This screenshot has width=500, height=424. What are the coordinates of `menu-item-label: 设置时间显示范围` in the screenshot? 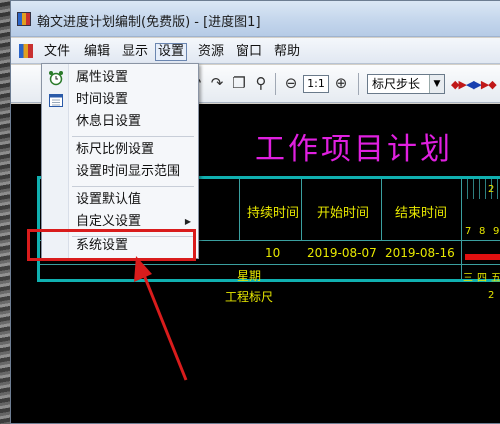 It's located at (128, 171).